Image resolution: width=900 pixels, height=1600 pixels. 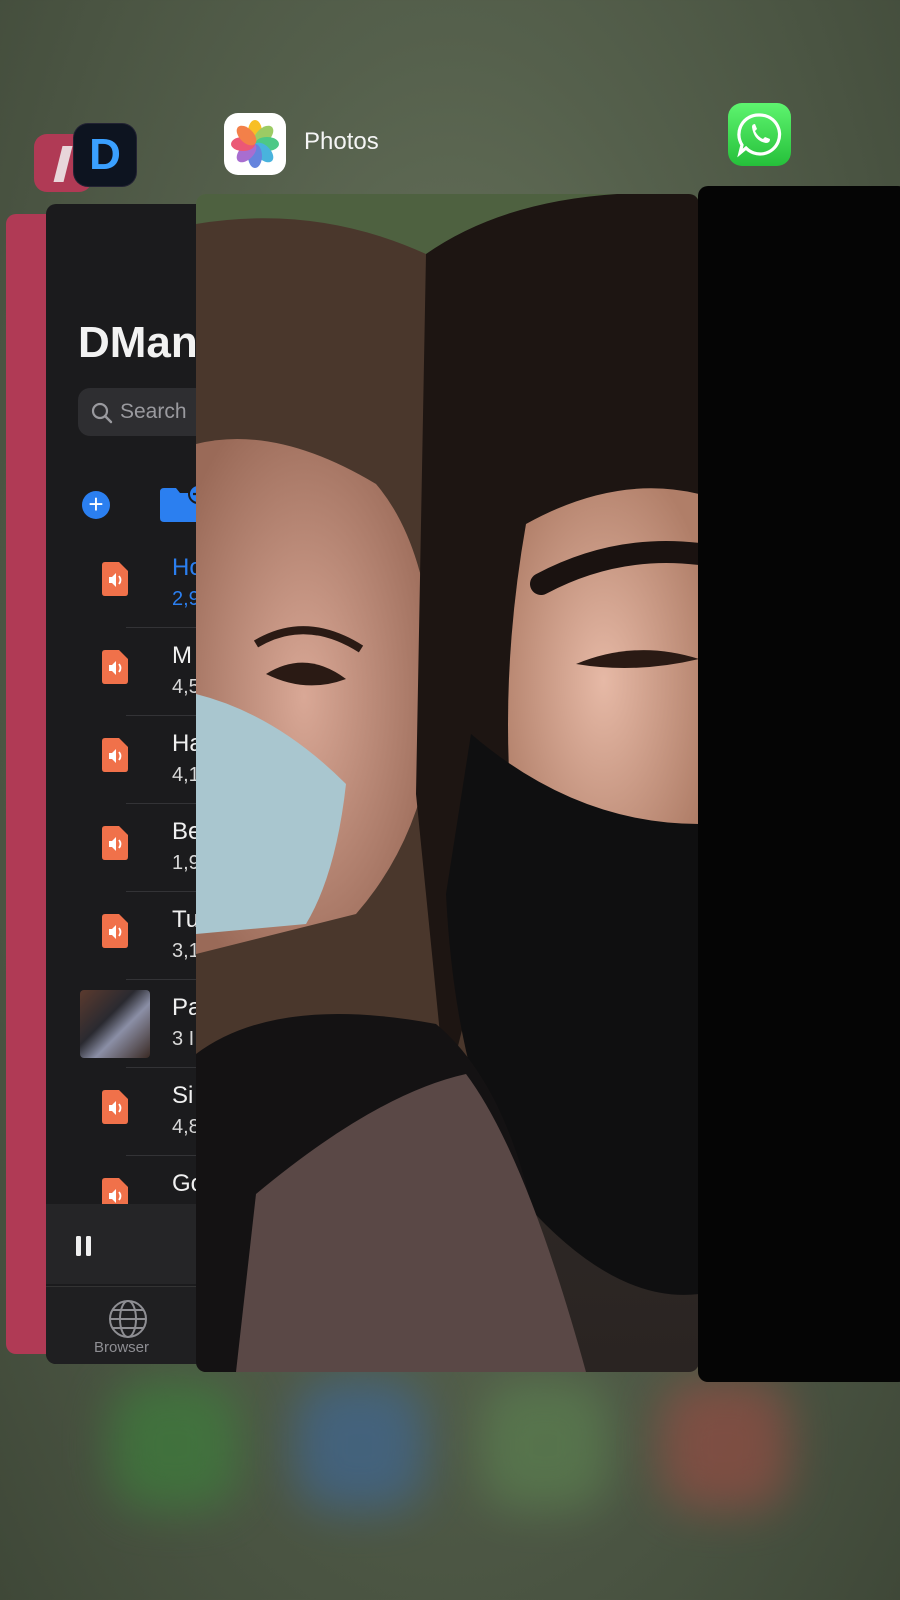 I want to click on photos-app-icon, so click(x=255, y=144).